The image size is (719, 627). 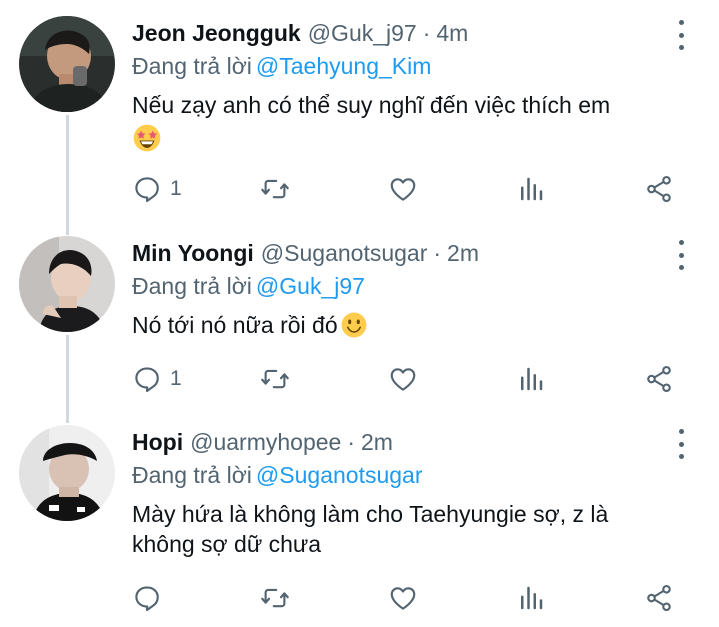 I want to click on replying-to: Đang trả lời @Suganotsugar, so click(x=277, y=475).